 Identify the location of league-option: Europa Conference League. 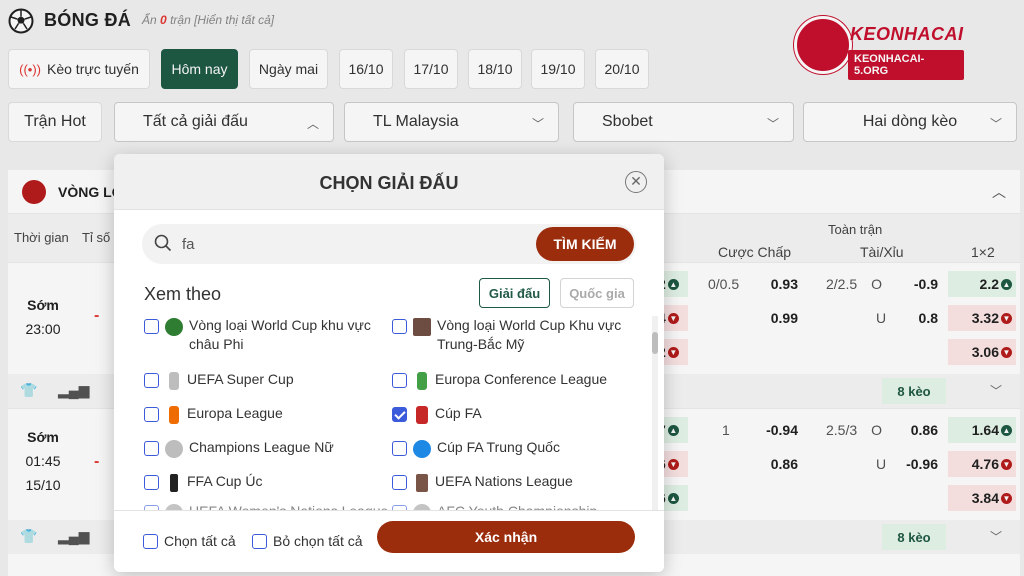
(514, 380).